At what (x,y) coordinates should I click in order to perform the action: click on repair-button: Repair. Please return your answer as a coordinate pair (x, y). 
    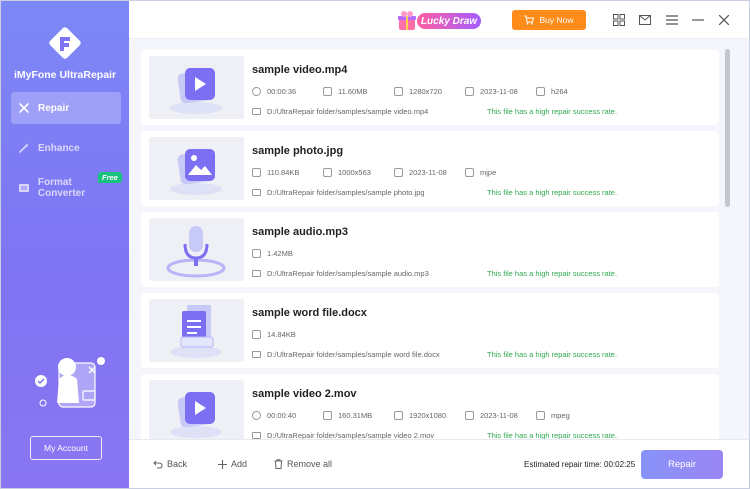
    Looking at the image, I should click on (682, 464).